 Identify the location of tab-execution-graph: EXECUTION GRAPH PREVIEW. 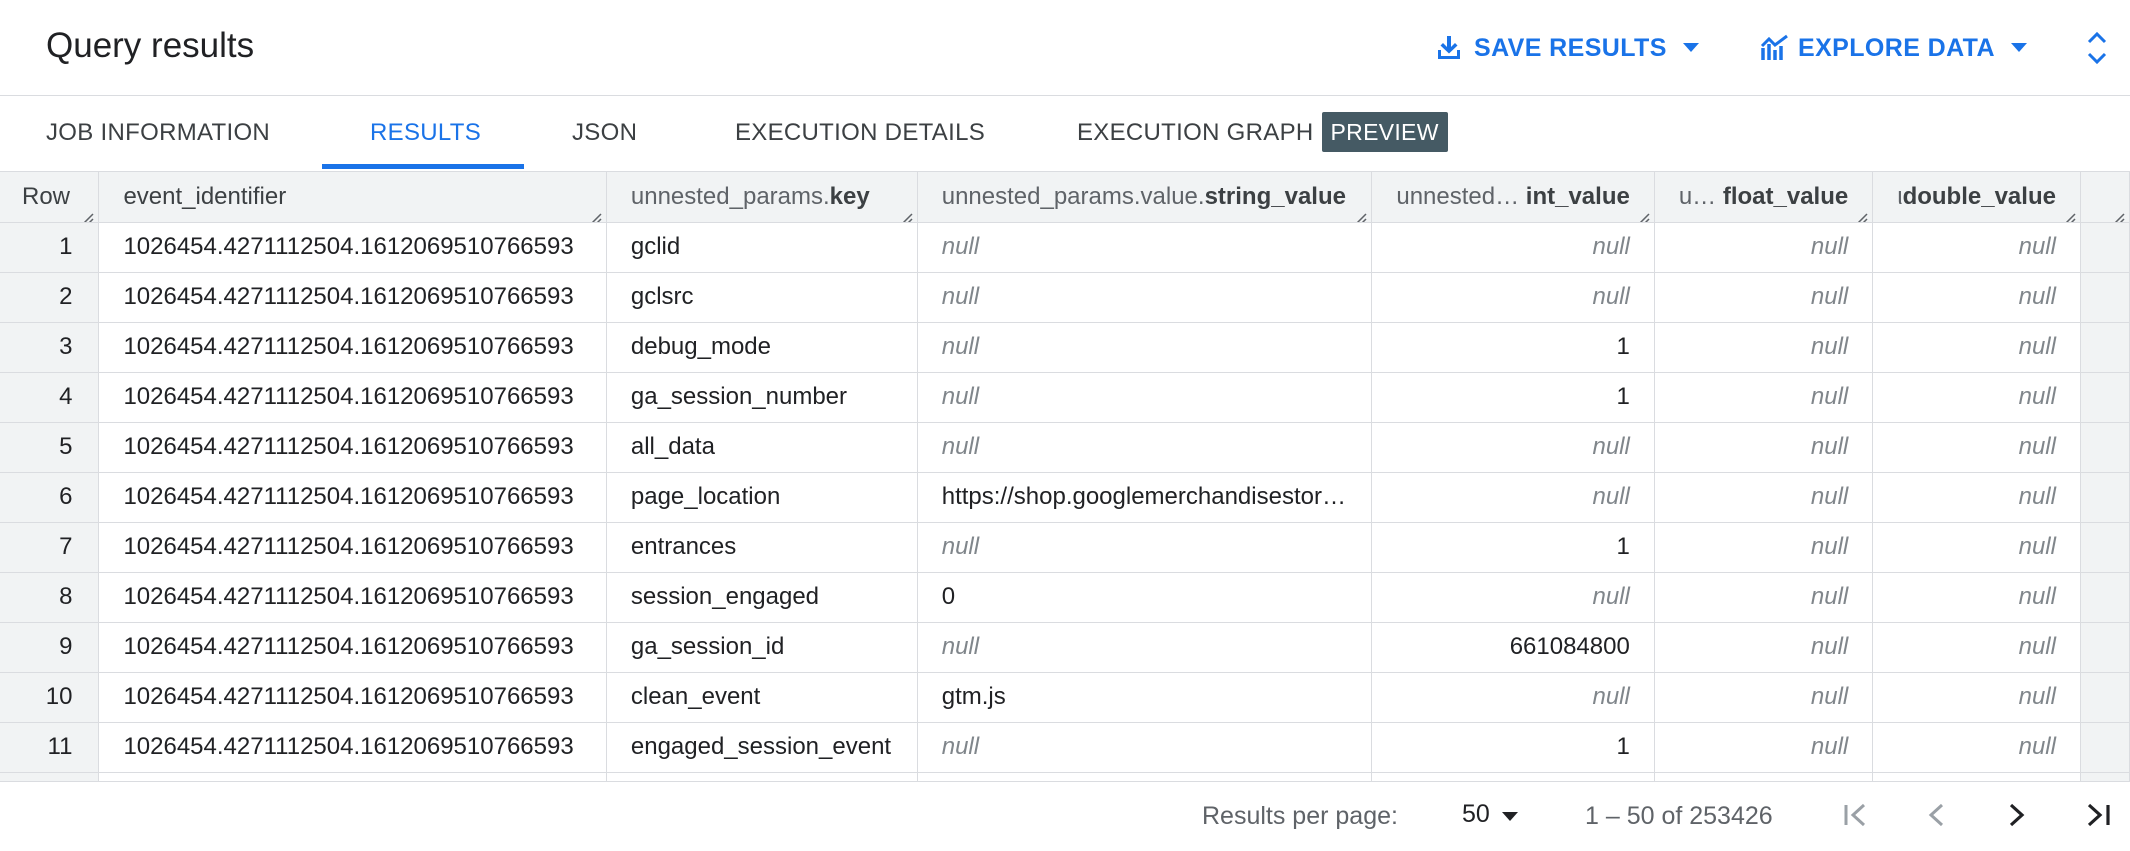
(1262, 133).